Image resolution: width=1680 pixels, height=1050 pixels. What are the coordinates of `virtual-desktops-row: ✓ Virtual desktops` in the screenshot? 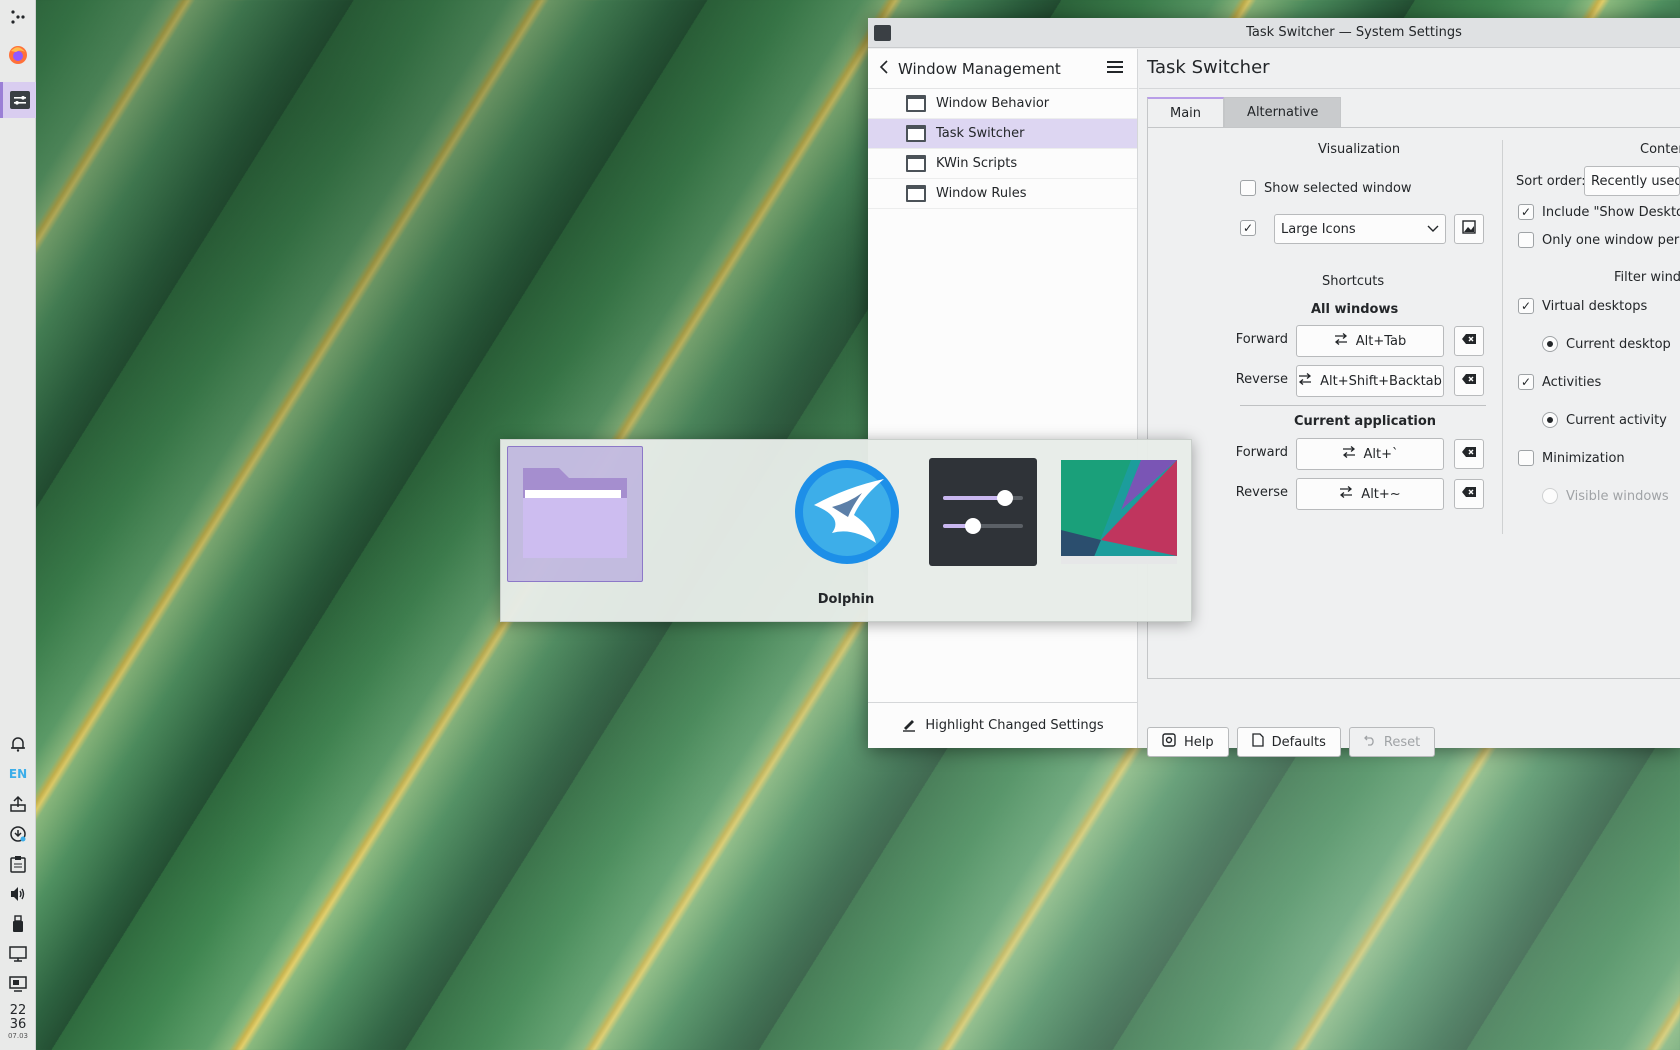 It's located at (1582, 306).